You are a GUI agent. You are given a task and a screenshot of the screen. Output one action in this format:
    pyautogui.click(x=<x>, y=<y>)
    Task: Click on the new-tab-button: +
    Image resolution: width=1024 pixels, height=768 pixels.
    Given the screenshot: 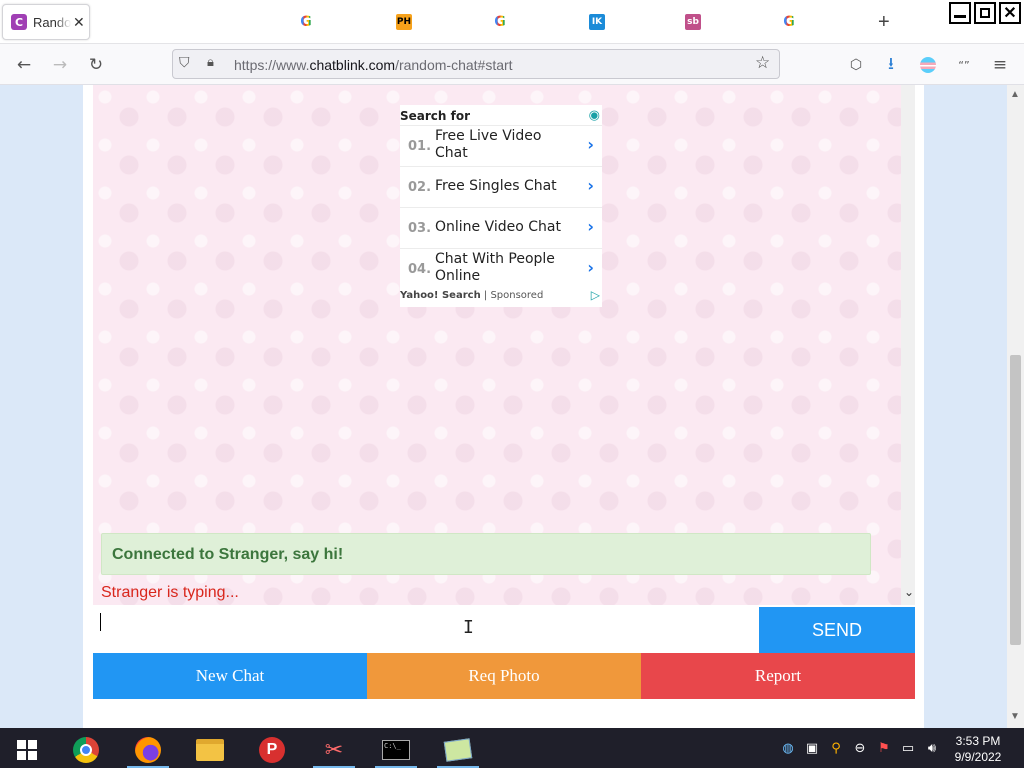 What is the action you would take?
    pyautogui.click(x=884, y=22)
    